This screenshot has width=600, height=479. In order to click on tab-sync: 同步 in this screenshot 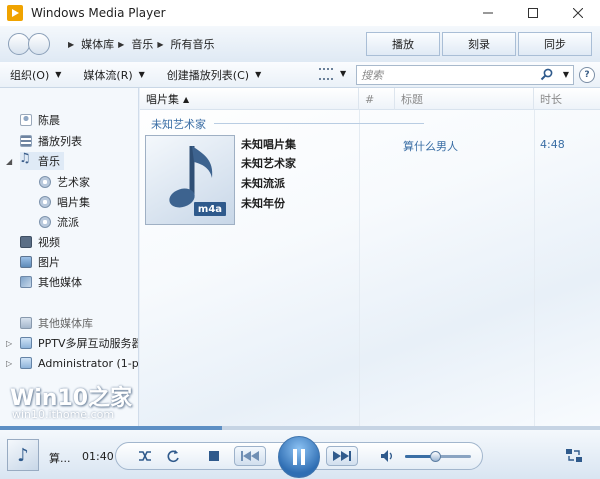, I will do `click(555, 44)`.